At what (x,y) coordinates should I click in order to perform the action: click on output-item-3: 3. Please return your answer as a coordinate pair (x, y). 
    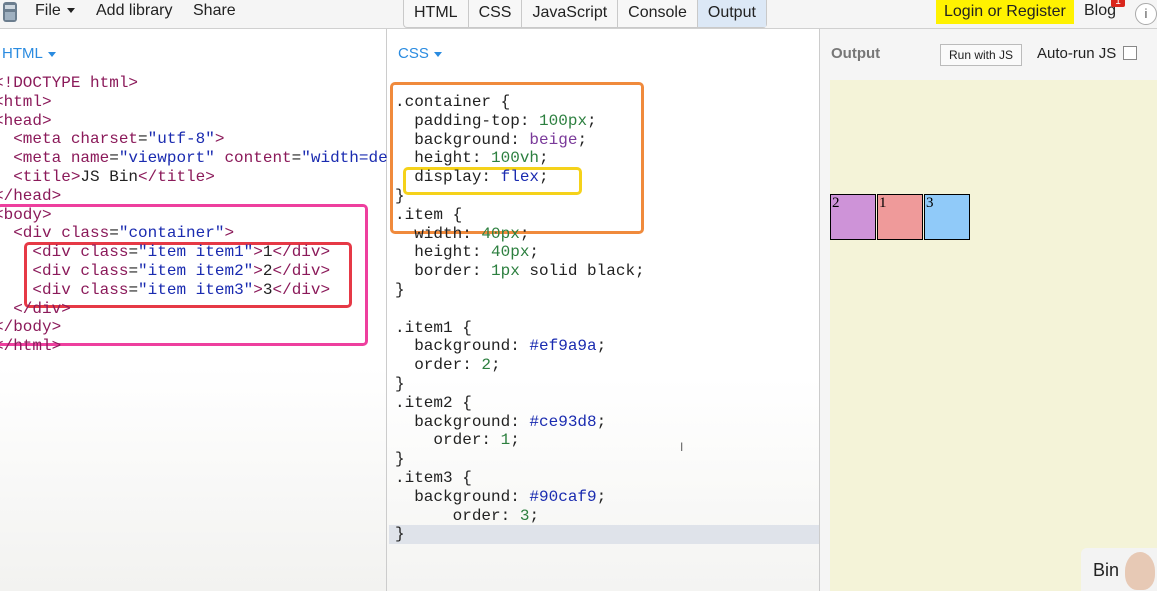
    Looking at the image, I should click on (947, 217).